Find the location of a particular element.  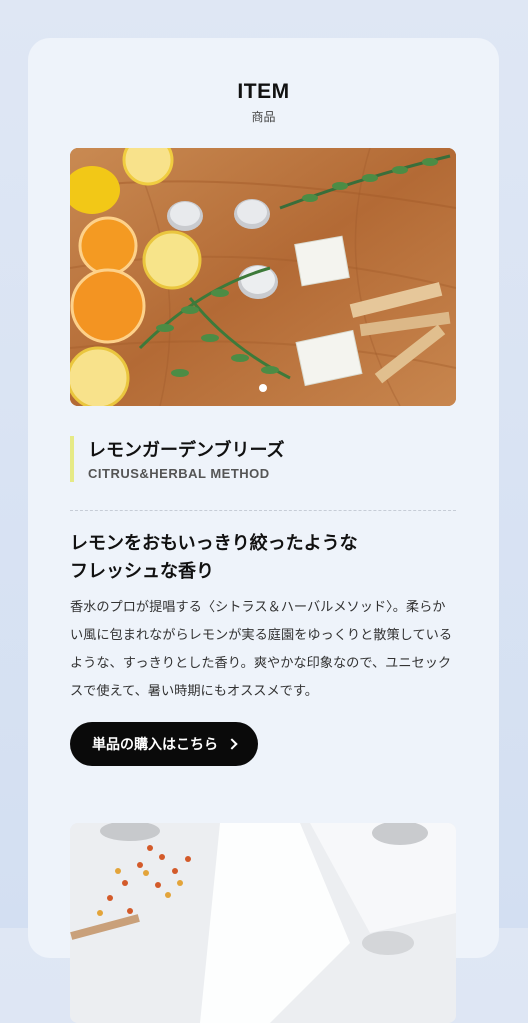

carousel-dot-active is located at coordinates (263, 388).